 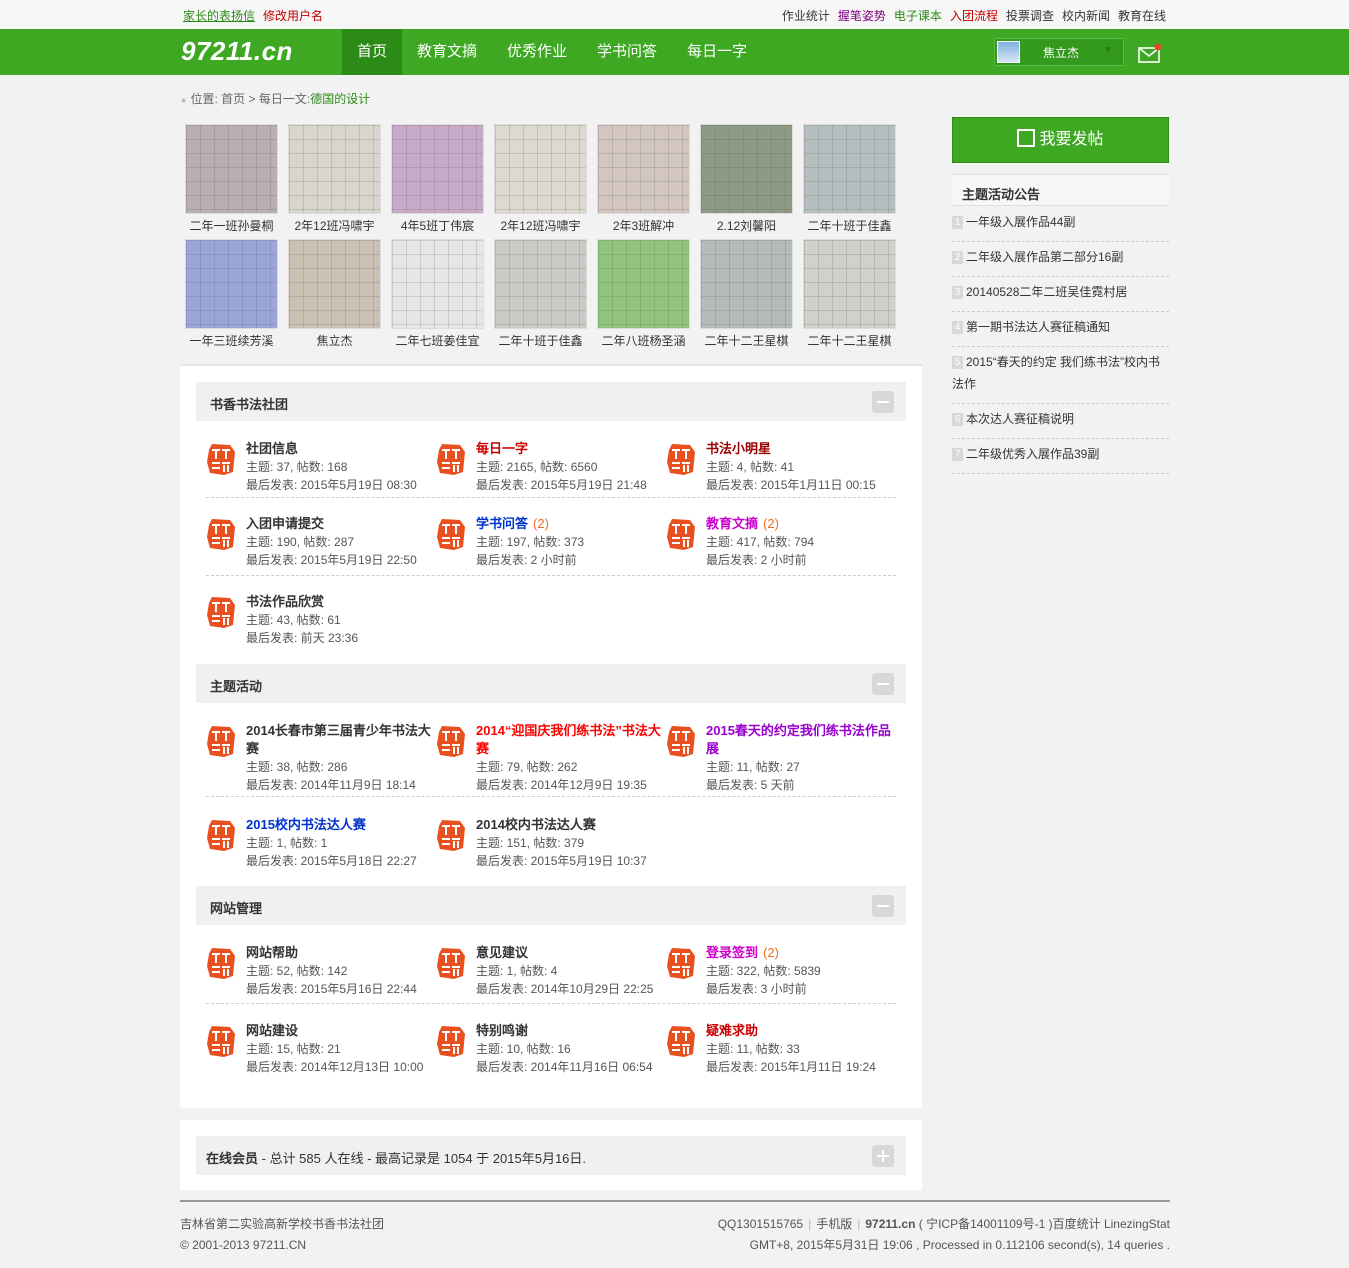 I want to click on top-link: 握笔姿势, so click(x=862, y=16).